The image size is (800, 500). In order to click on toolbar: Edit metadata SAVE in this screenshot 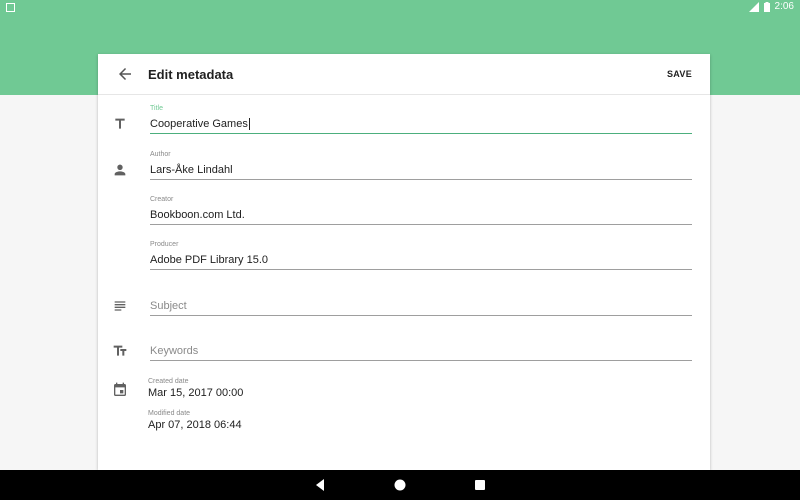, I will do `click(404, 74)`.